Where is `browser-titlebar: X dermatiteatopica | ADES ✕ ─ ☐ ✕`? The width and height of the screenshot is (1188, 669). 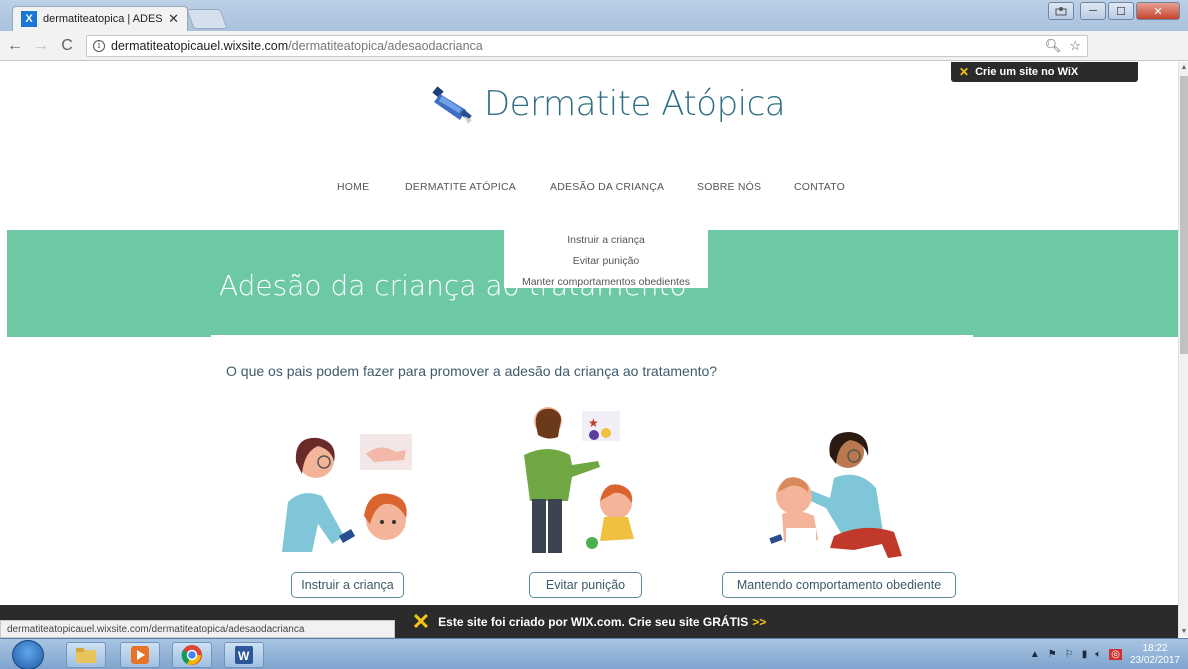
browser-titlebar: X dermatiteatopica | ADES ✕ ─ ☐ ✕ is located at coordinates (594, 15).